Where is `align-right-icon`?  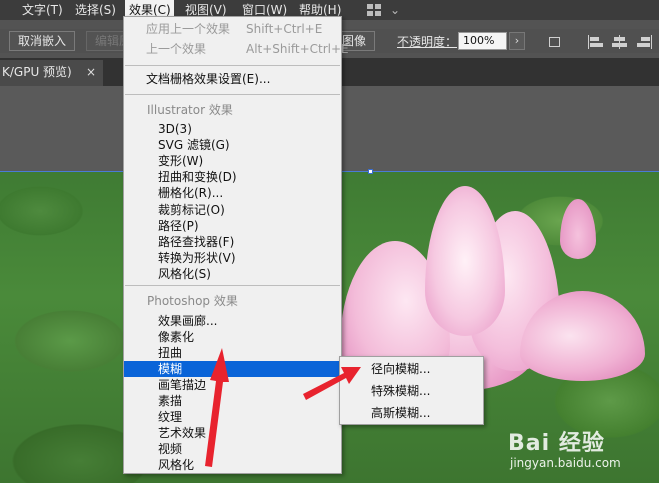 align-right-icon is located at coordinates (645, 42).